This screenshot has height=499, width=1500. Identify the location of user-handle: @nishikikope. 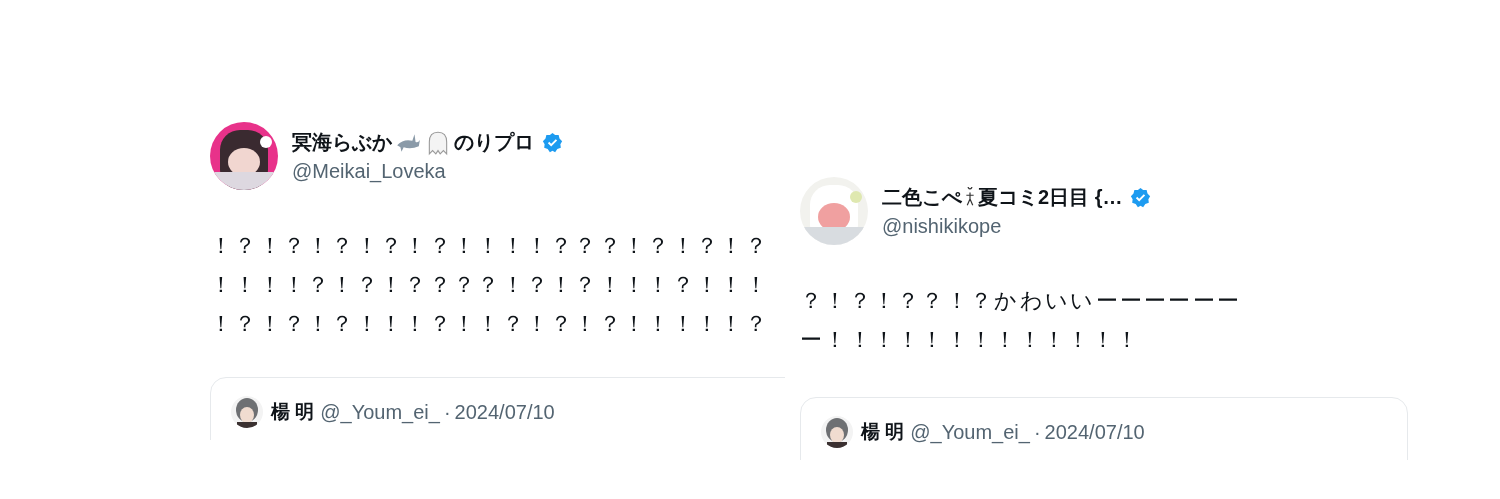
(942, 226).